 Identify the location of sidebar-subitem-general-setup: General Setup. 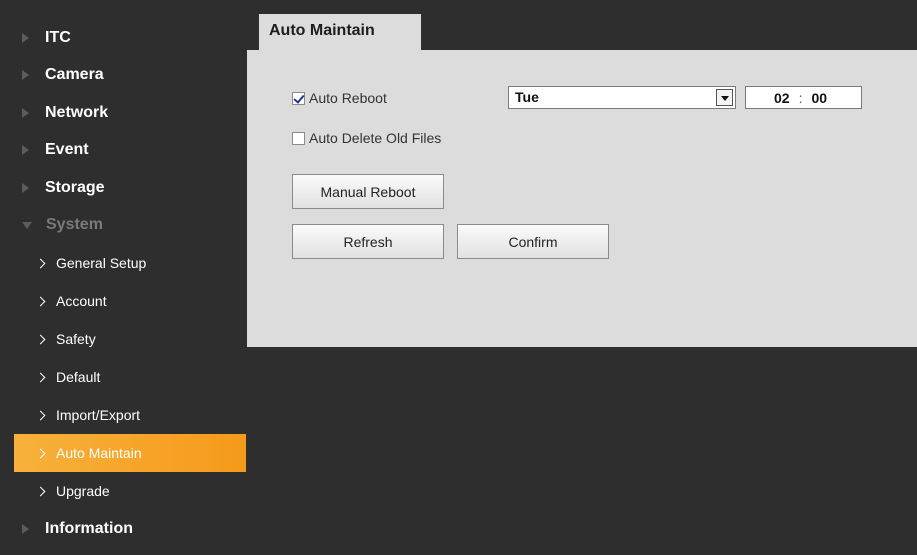
(123, 263).